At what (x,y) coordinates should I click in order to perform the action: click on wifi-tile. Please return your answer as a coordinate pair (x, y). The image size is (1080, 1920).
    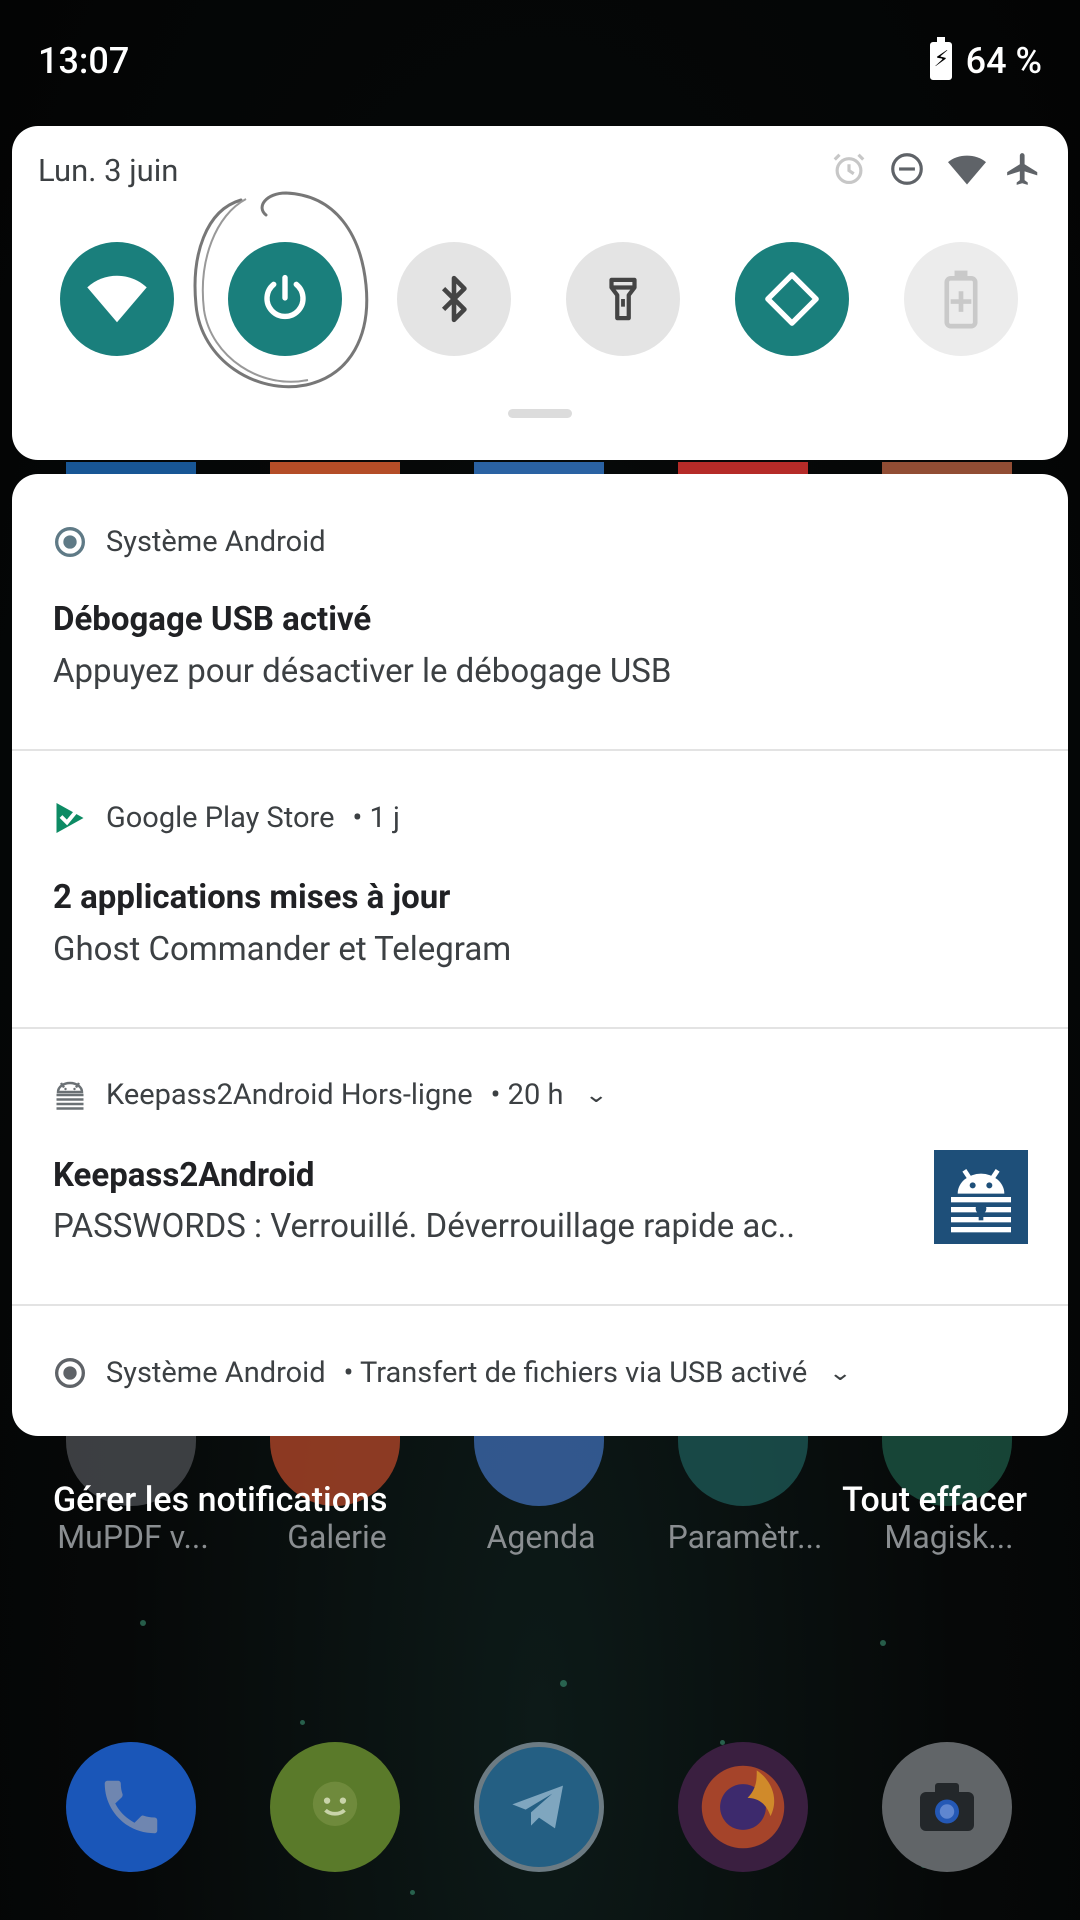
    Looking at the image, I should click on (117, 299).